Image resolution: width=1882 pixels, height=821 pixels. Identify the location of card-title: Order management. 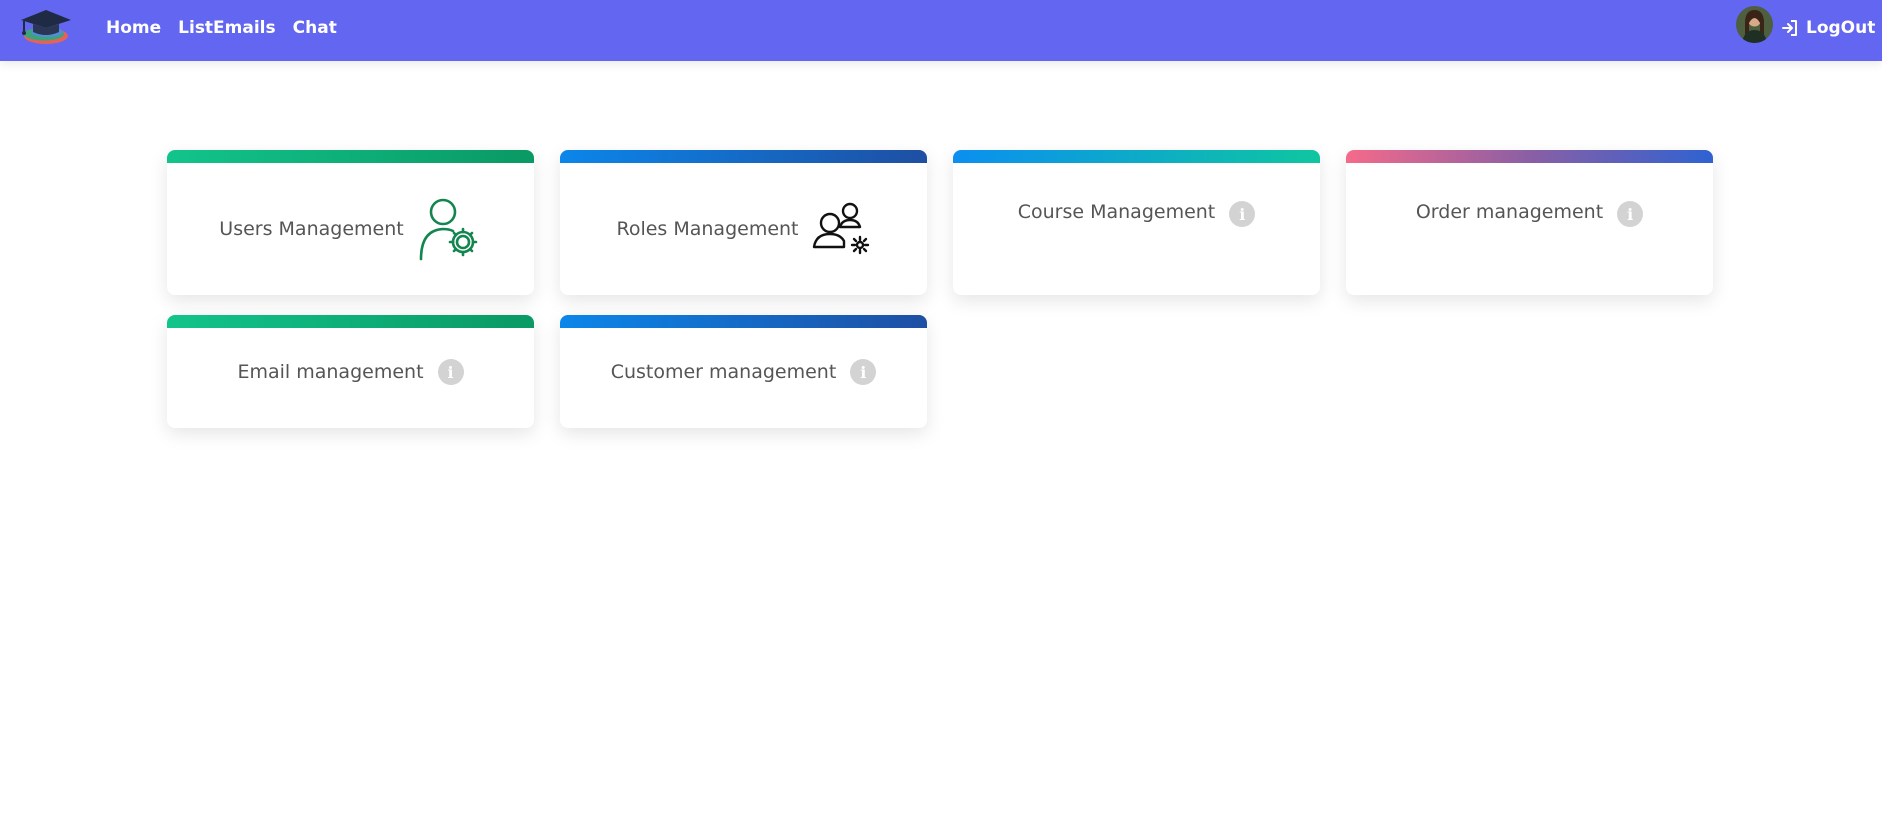
(1509, 212).